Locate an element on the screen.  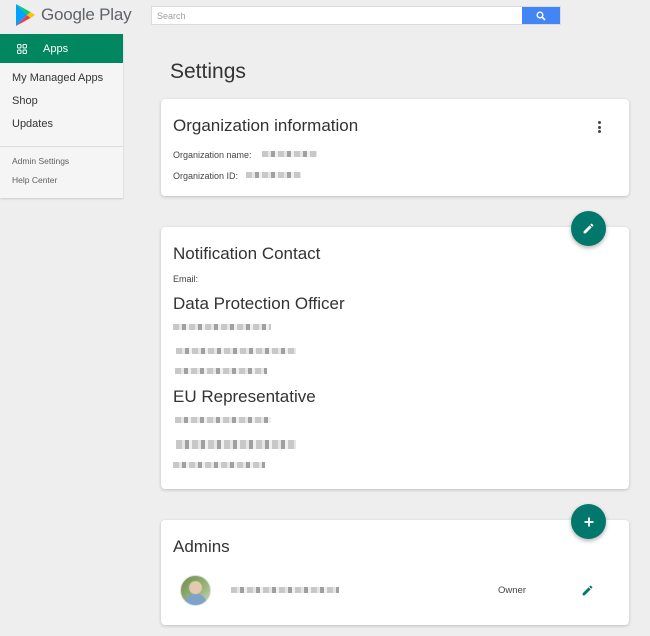
sidebar-item-label: Apps is located at coordinates (56, 48).